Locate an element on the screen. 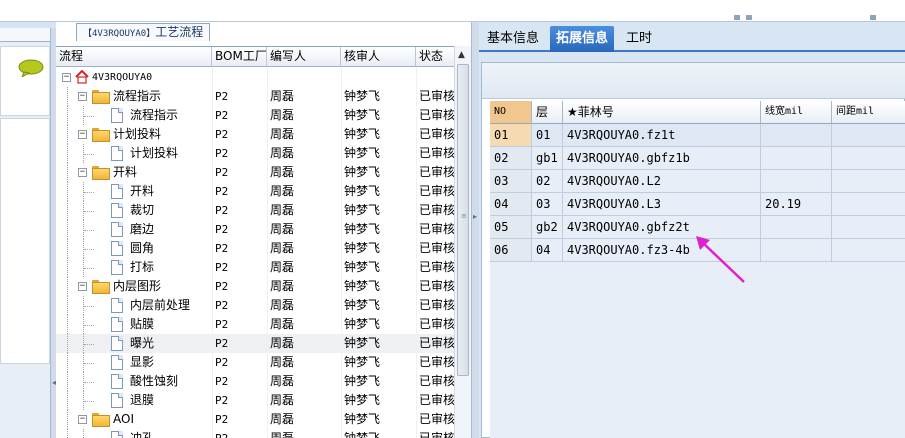  film-cell-no: 03 is located at coordinates (511, 181).